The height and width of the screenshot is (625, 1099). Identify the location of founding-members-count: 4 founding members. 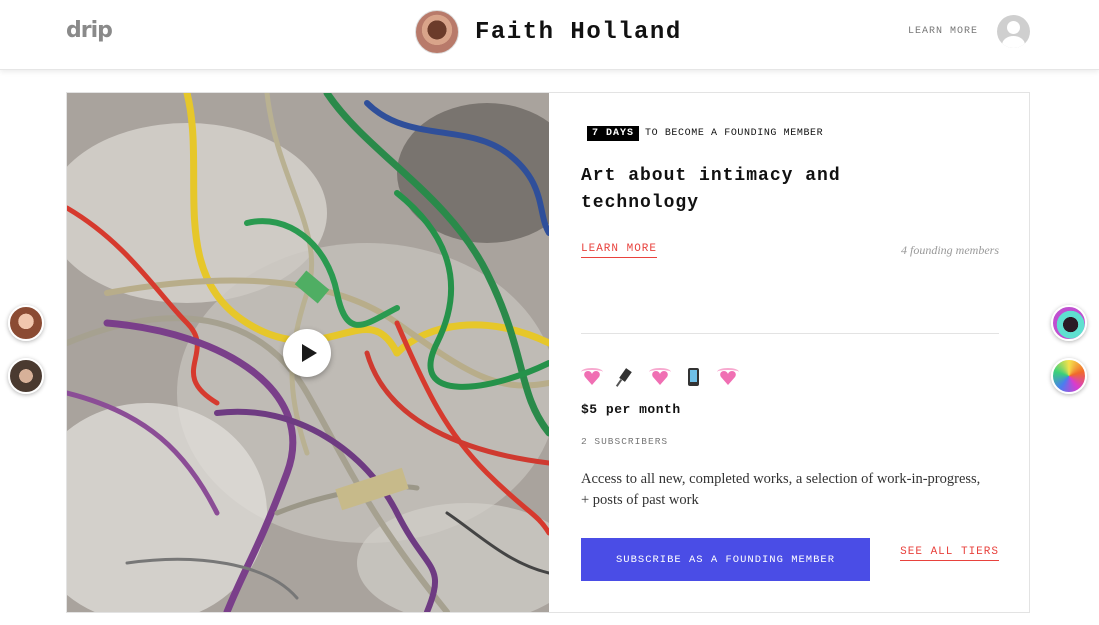
(950, 250).